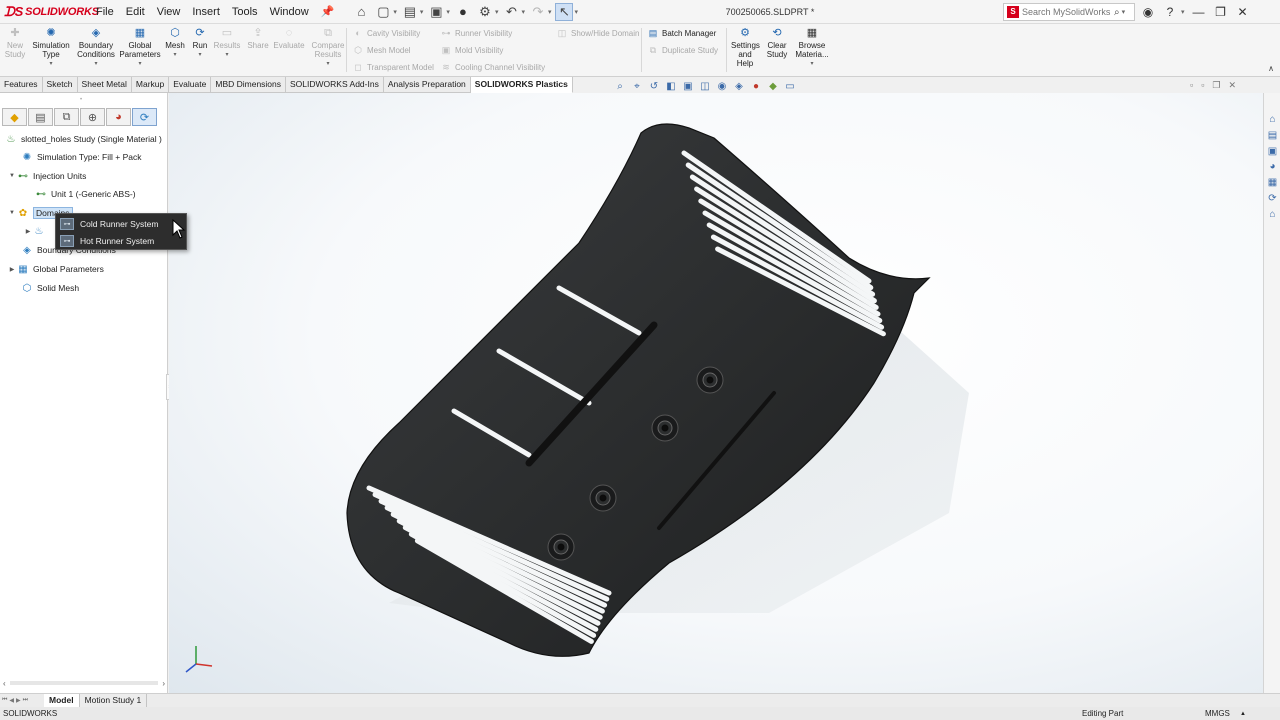 The height and width of the screenshot is (720, 1280). I want to click on tab-features: Features, so click(21, 85).